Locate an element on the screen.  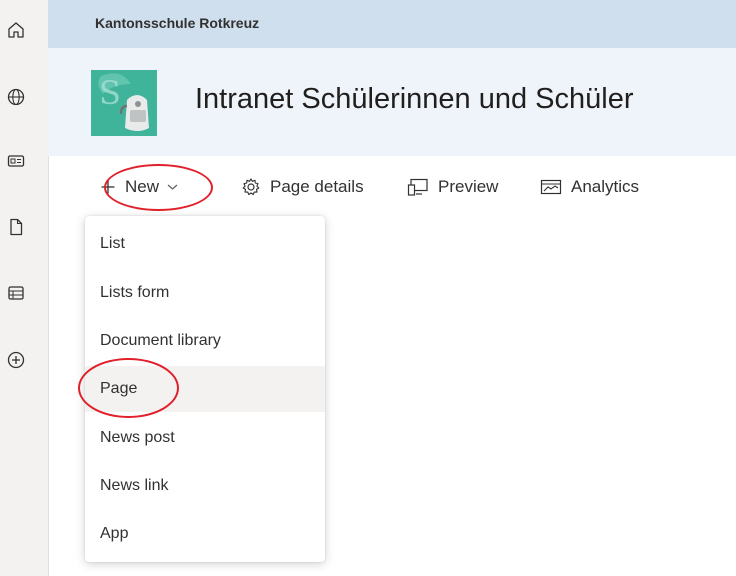
menu-item-document-library: Document library is located at coordinates (205, 341).